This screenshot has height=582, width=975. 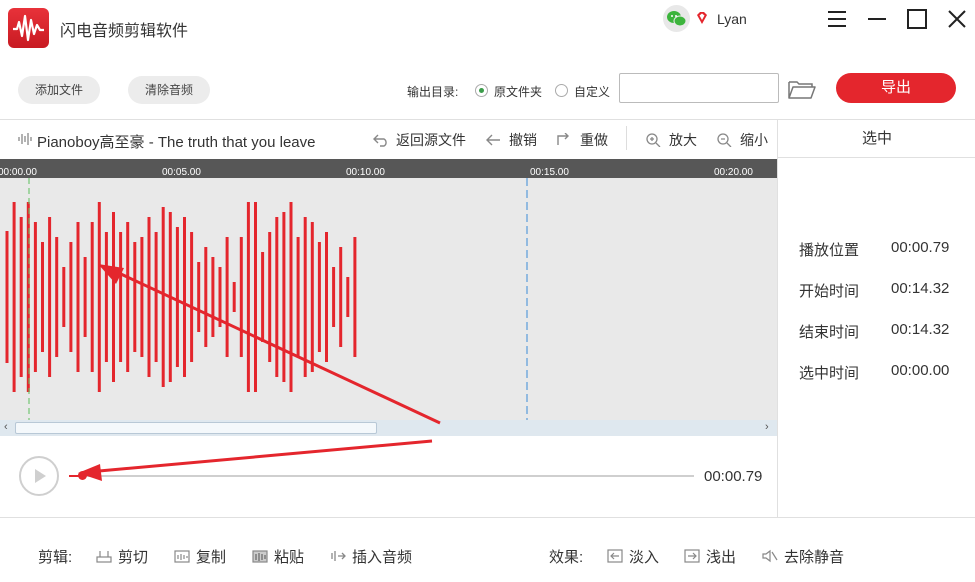 I want to click on fade-in-button: 淡入, so click(x=633, y=556).